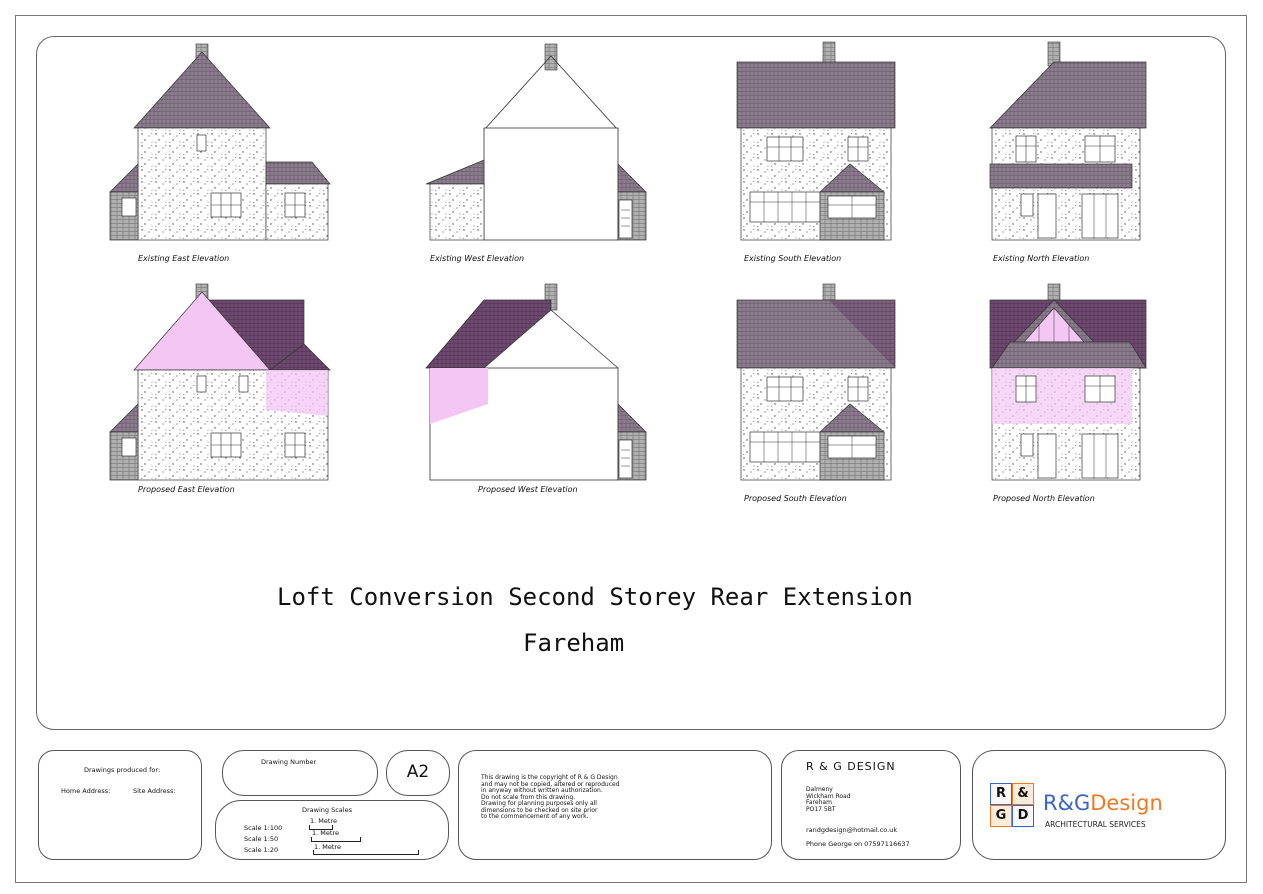  I want to click on logo-box: R & G D R&GDesign ARCHITECTURAL SERVICES, so click(1099, 805).